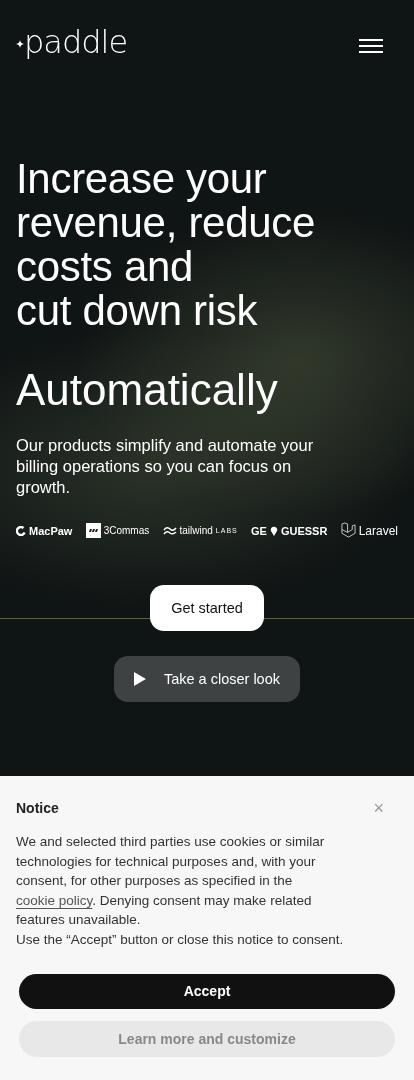  I want to click on customer-logo: 3Commas, so click(117, 530).